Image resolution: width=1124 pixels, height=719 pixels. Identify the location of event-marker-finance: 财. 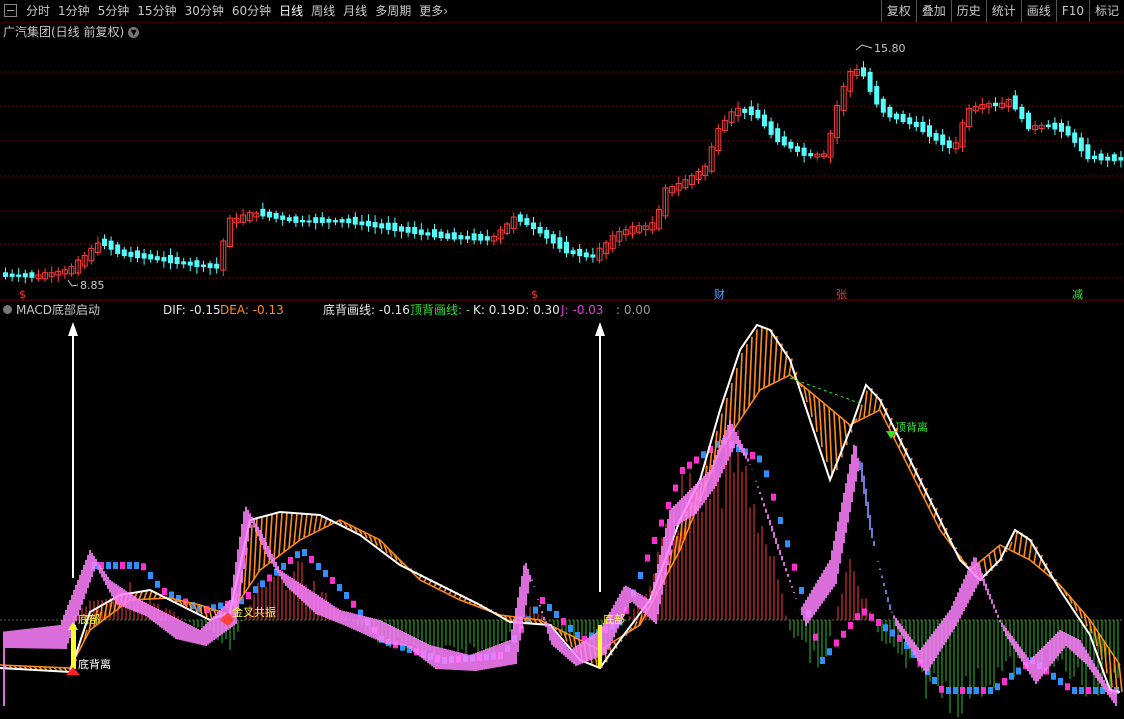
(719, 294).